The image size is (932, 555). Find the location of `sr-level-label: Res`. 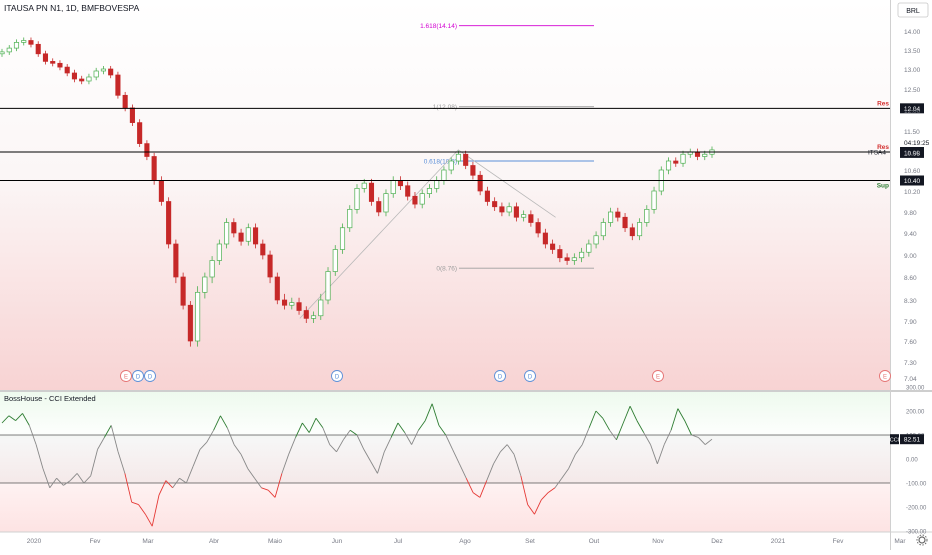

sr-level-label: Res is located at coordinates (883, 103).